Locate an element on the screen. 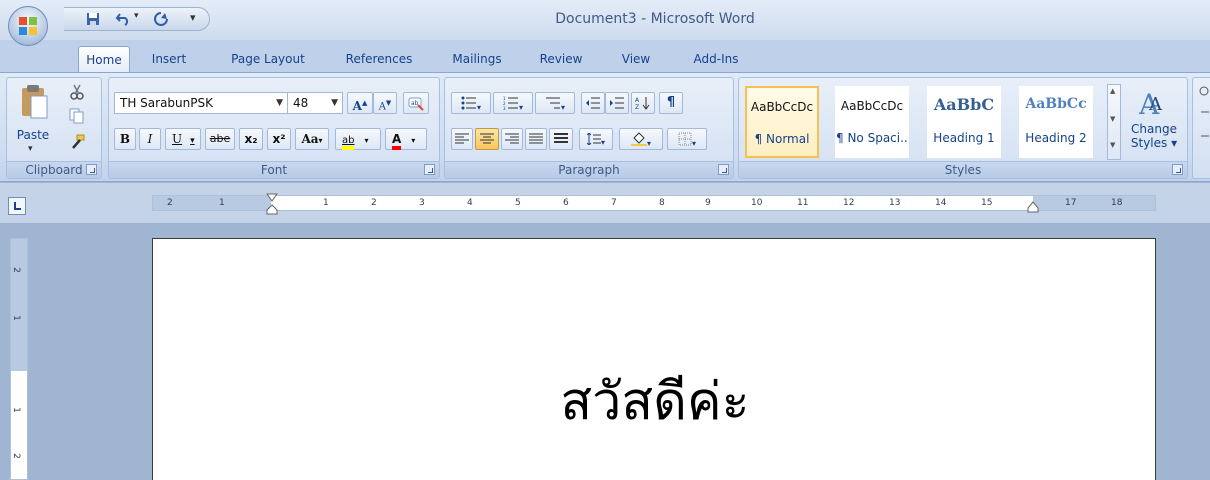  clipboard-dialog-launcher is located at coordinates (91, 169).